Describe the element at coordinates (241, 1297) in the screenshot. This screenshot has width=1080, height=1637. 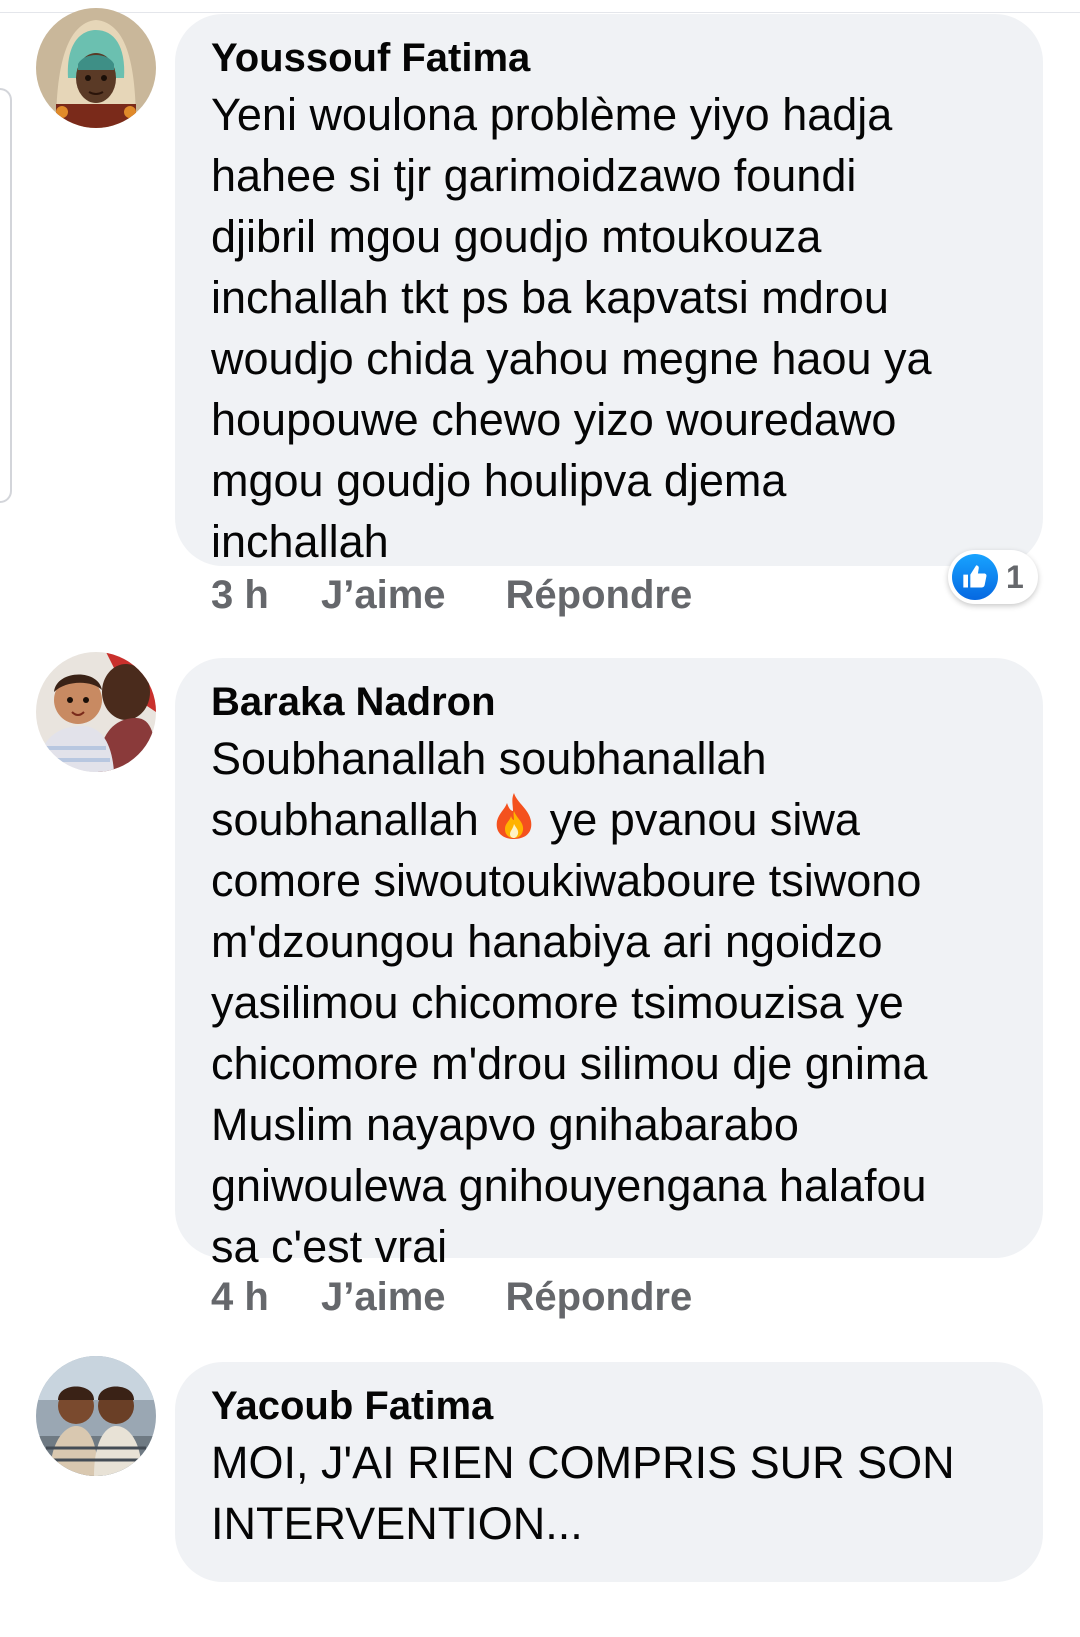
I see `comment-timestamp: 4 h` at that location.